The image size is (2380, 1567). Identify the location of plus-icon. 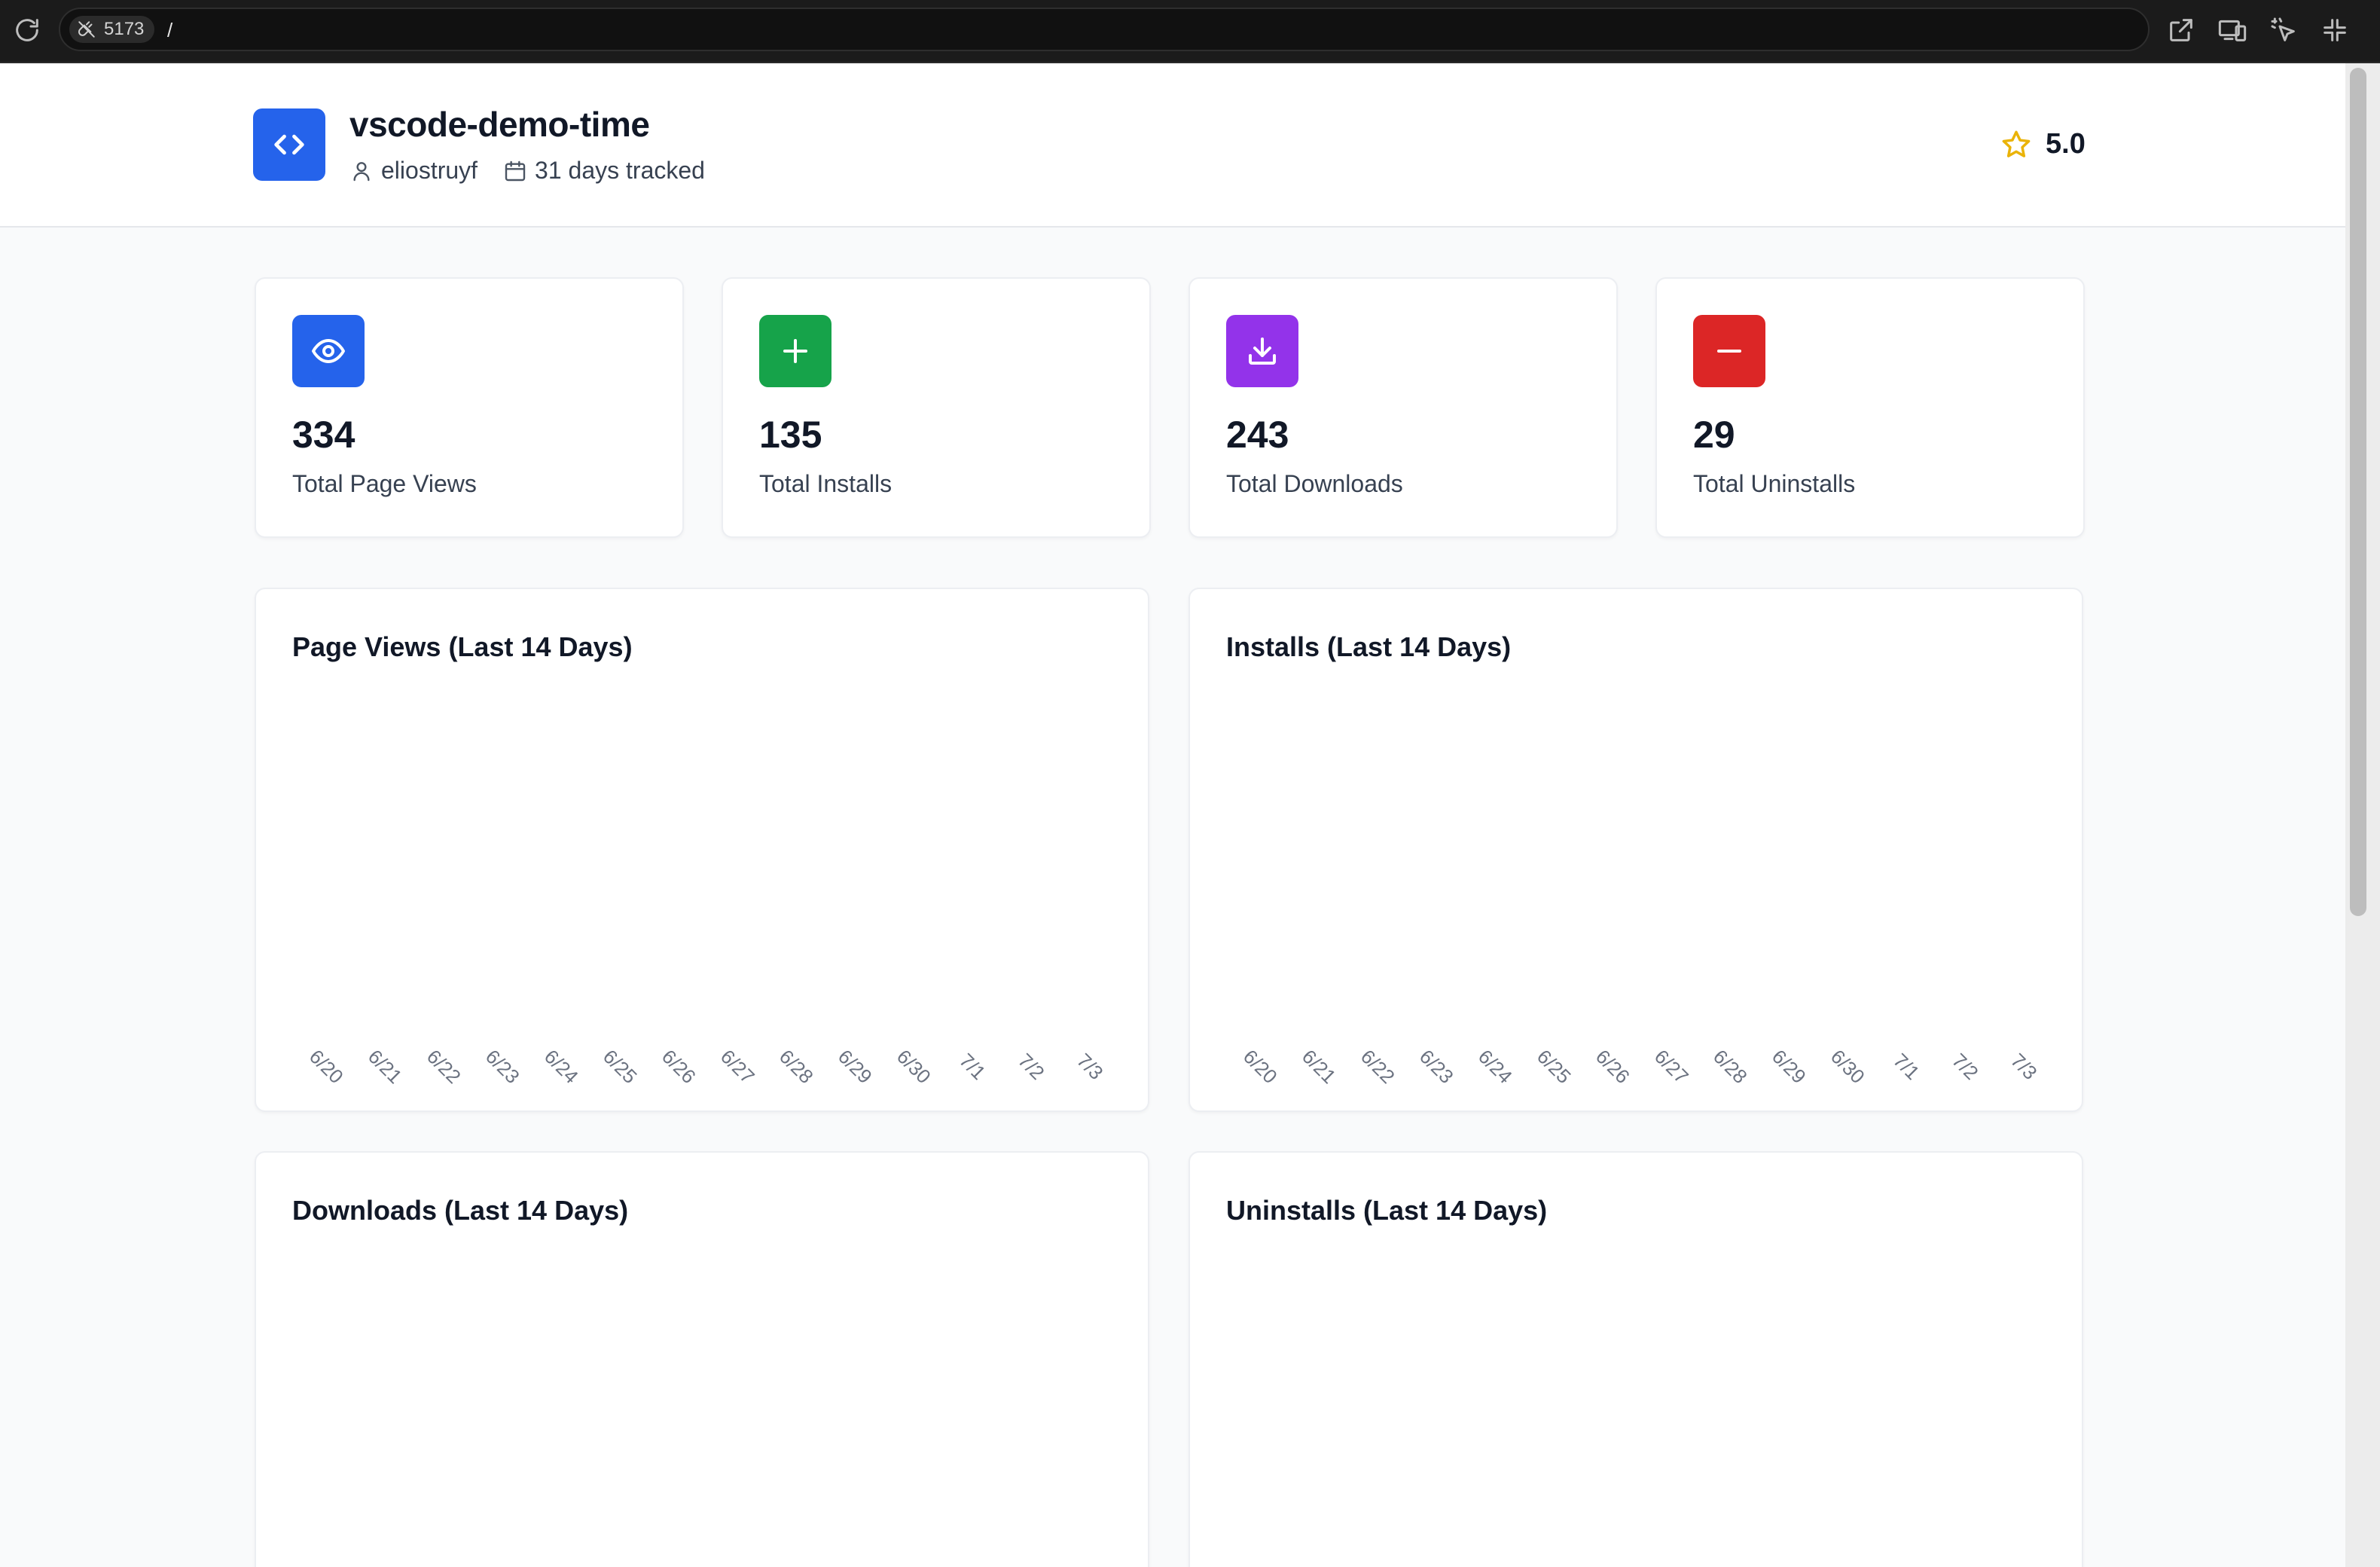
(795, 351).